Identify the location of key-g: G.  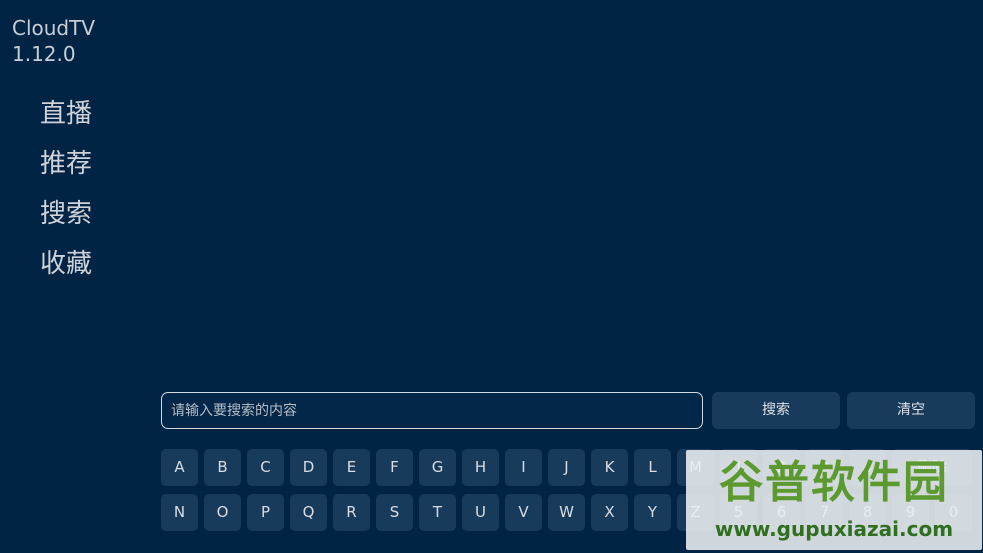
(437, 467).